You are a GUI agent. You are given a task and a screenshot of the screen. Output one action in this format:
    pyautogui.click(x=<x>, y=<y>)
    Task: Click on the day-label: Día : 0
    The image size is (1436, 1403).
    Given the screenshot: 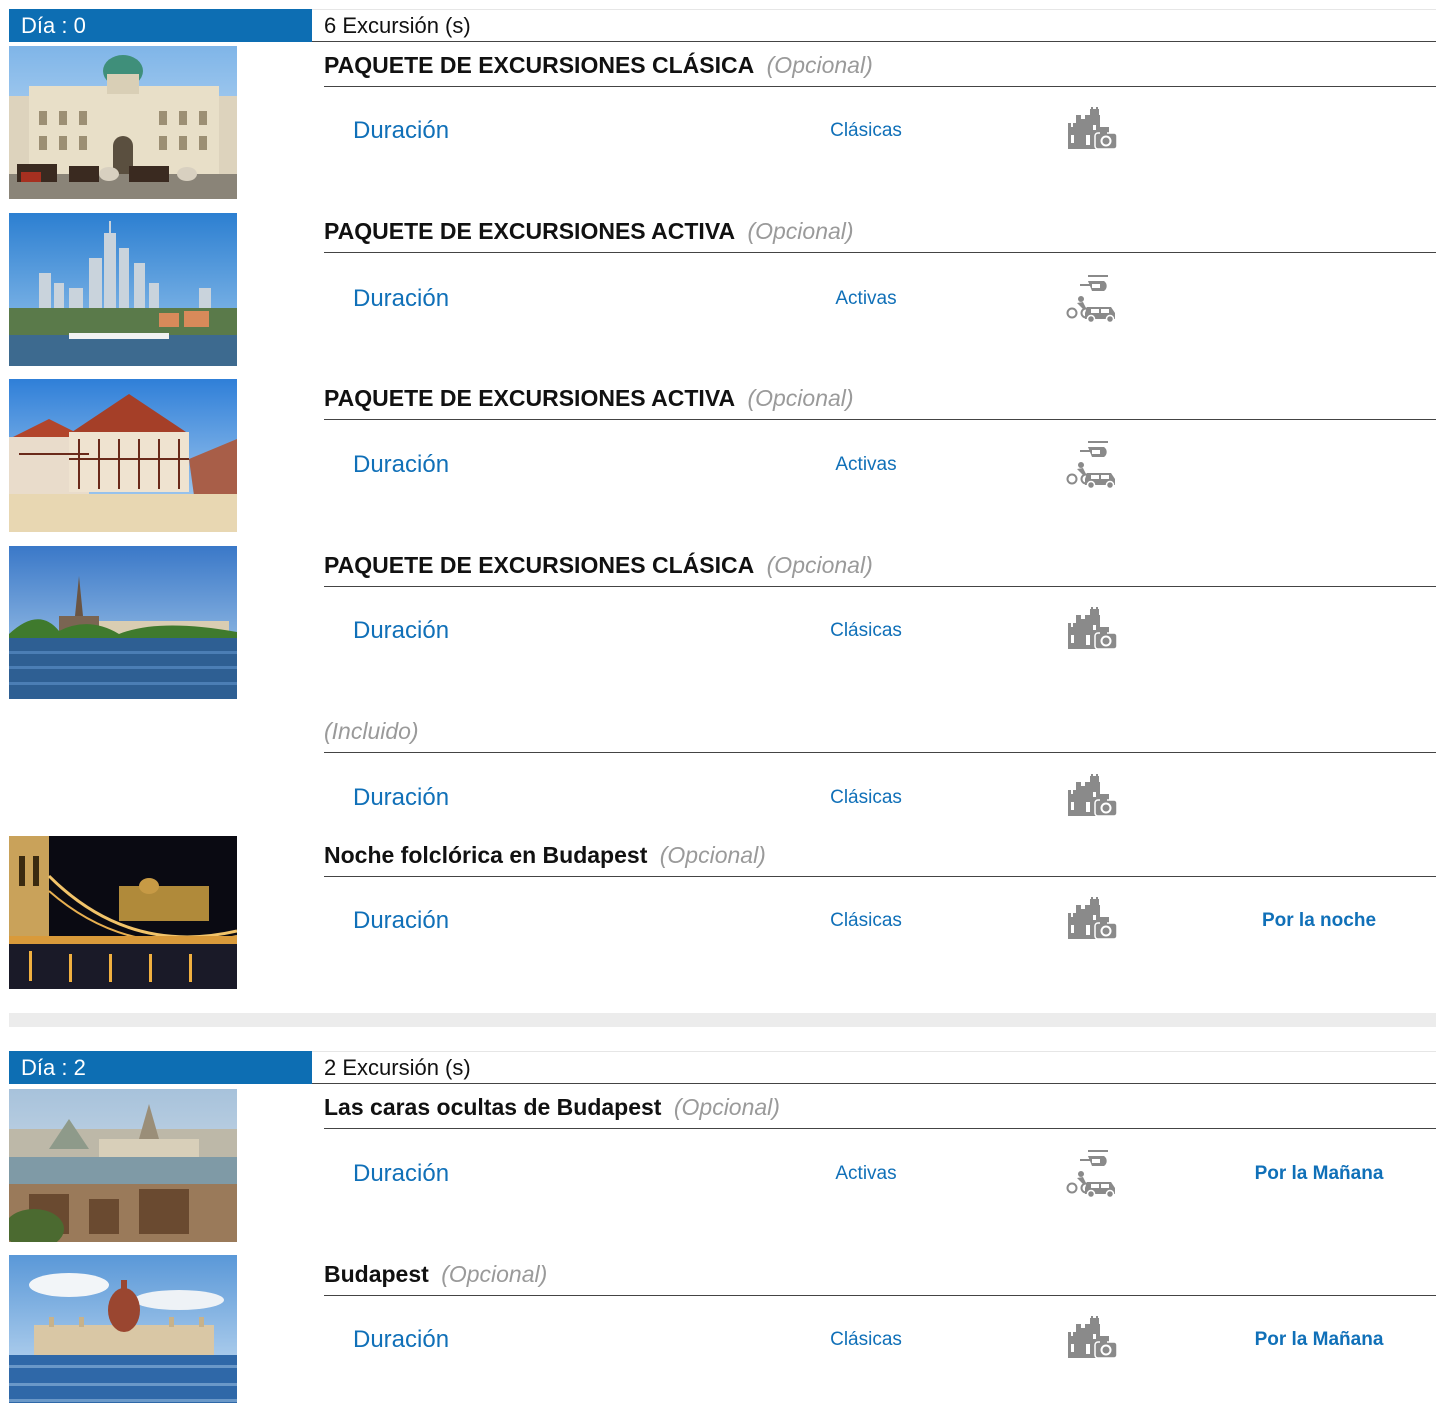 What is the action you would take?
    pyautogui.click(x=160, y=25)
    